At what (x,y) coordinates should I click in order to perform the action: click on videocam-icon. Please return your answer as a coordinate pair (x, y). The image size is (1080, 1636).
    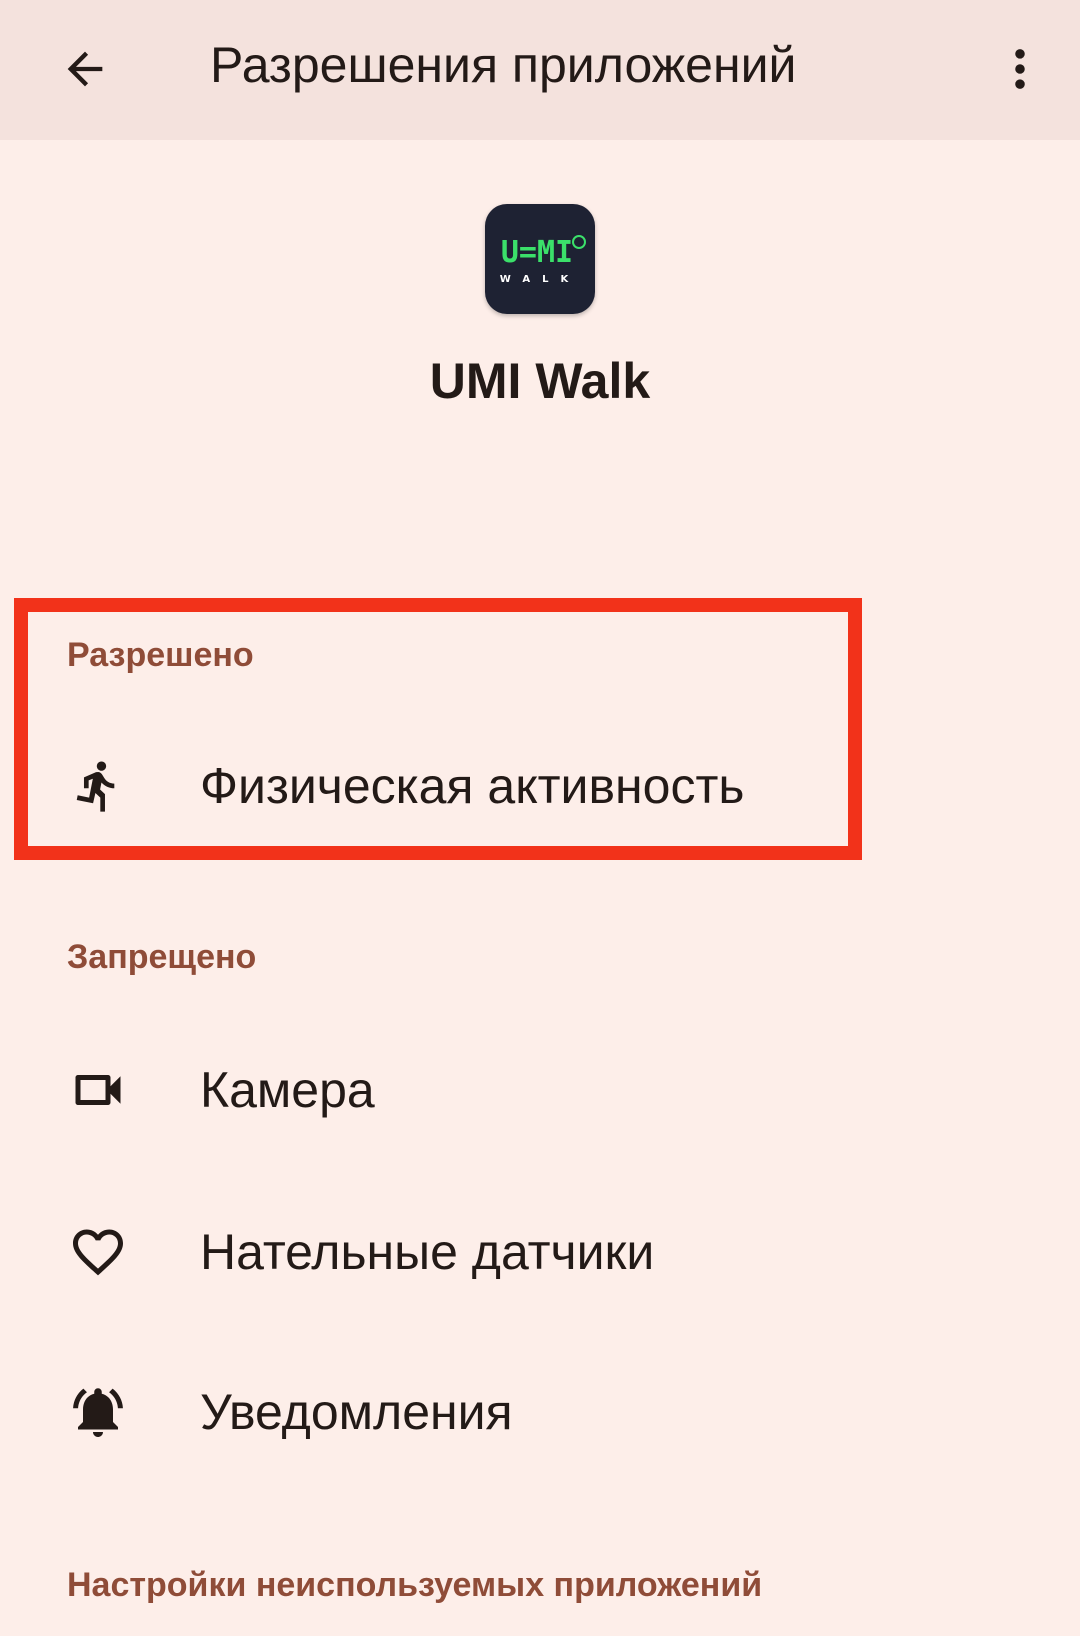
    Looking at the image, I should click on (98, 1090).